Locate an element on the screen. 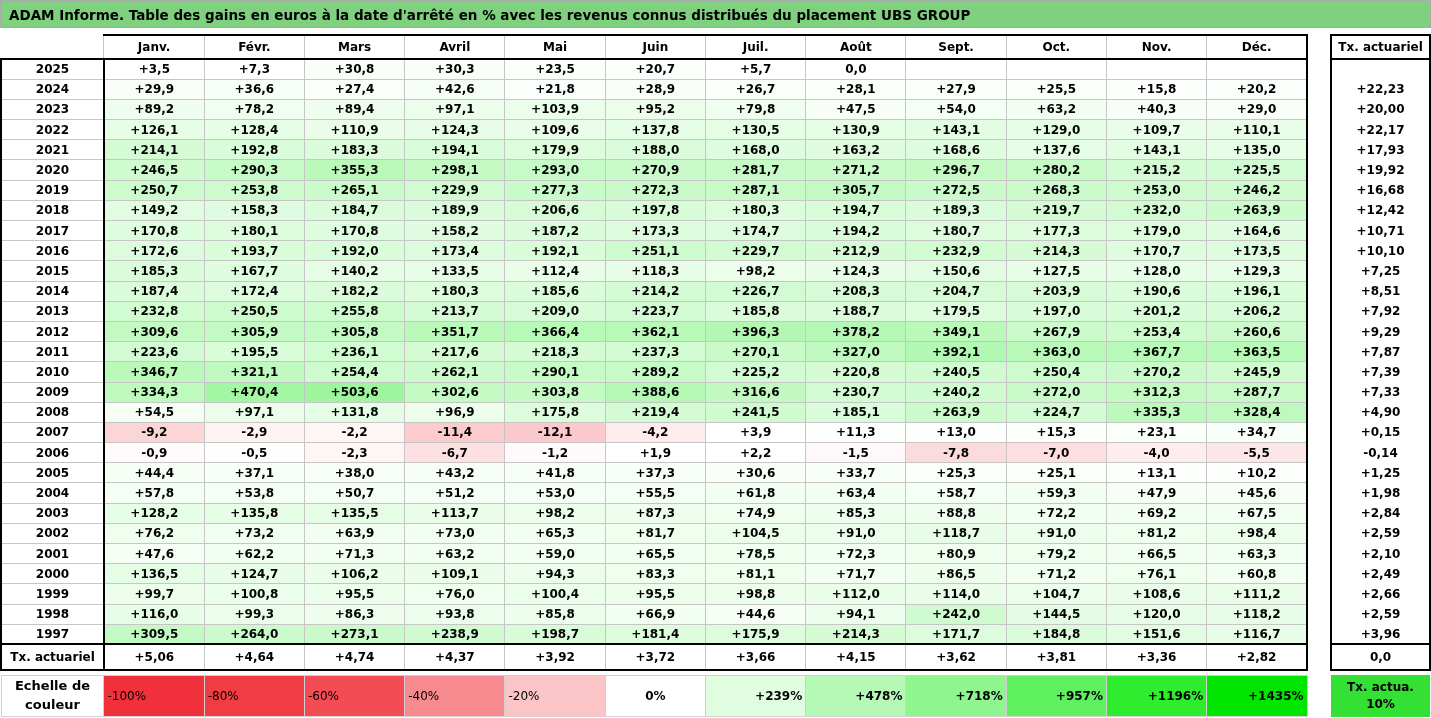 The height and width of the screenshot is (718, 1431). rate-cell: +20,00 is located at coordinates (1380, 109).